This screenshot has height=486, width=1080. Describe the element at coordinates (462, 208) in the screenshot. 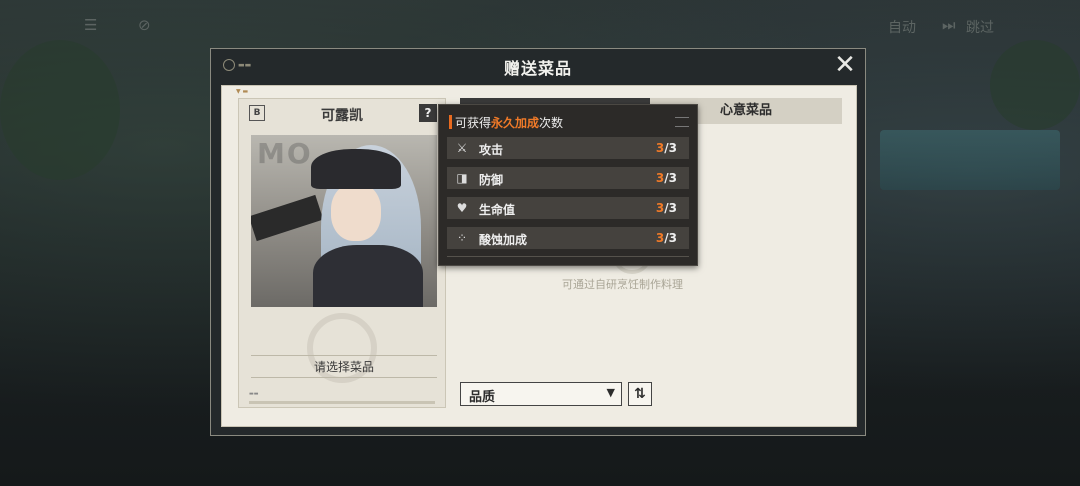

I see `heart-icon: ♥` at that location.